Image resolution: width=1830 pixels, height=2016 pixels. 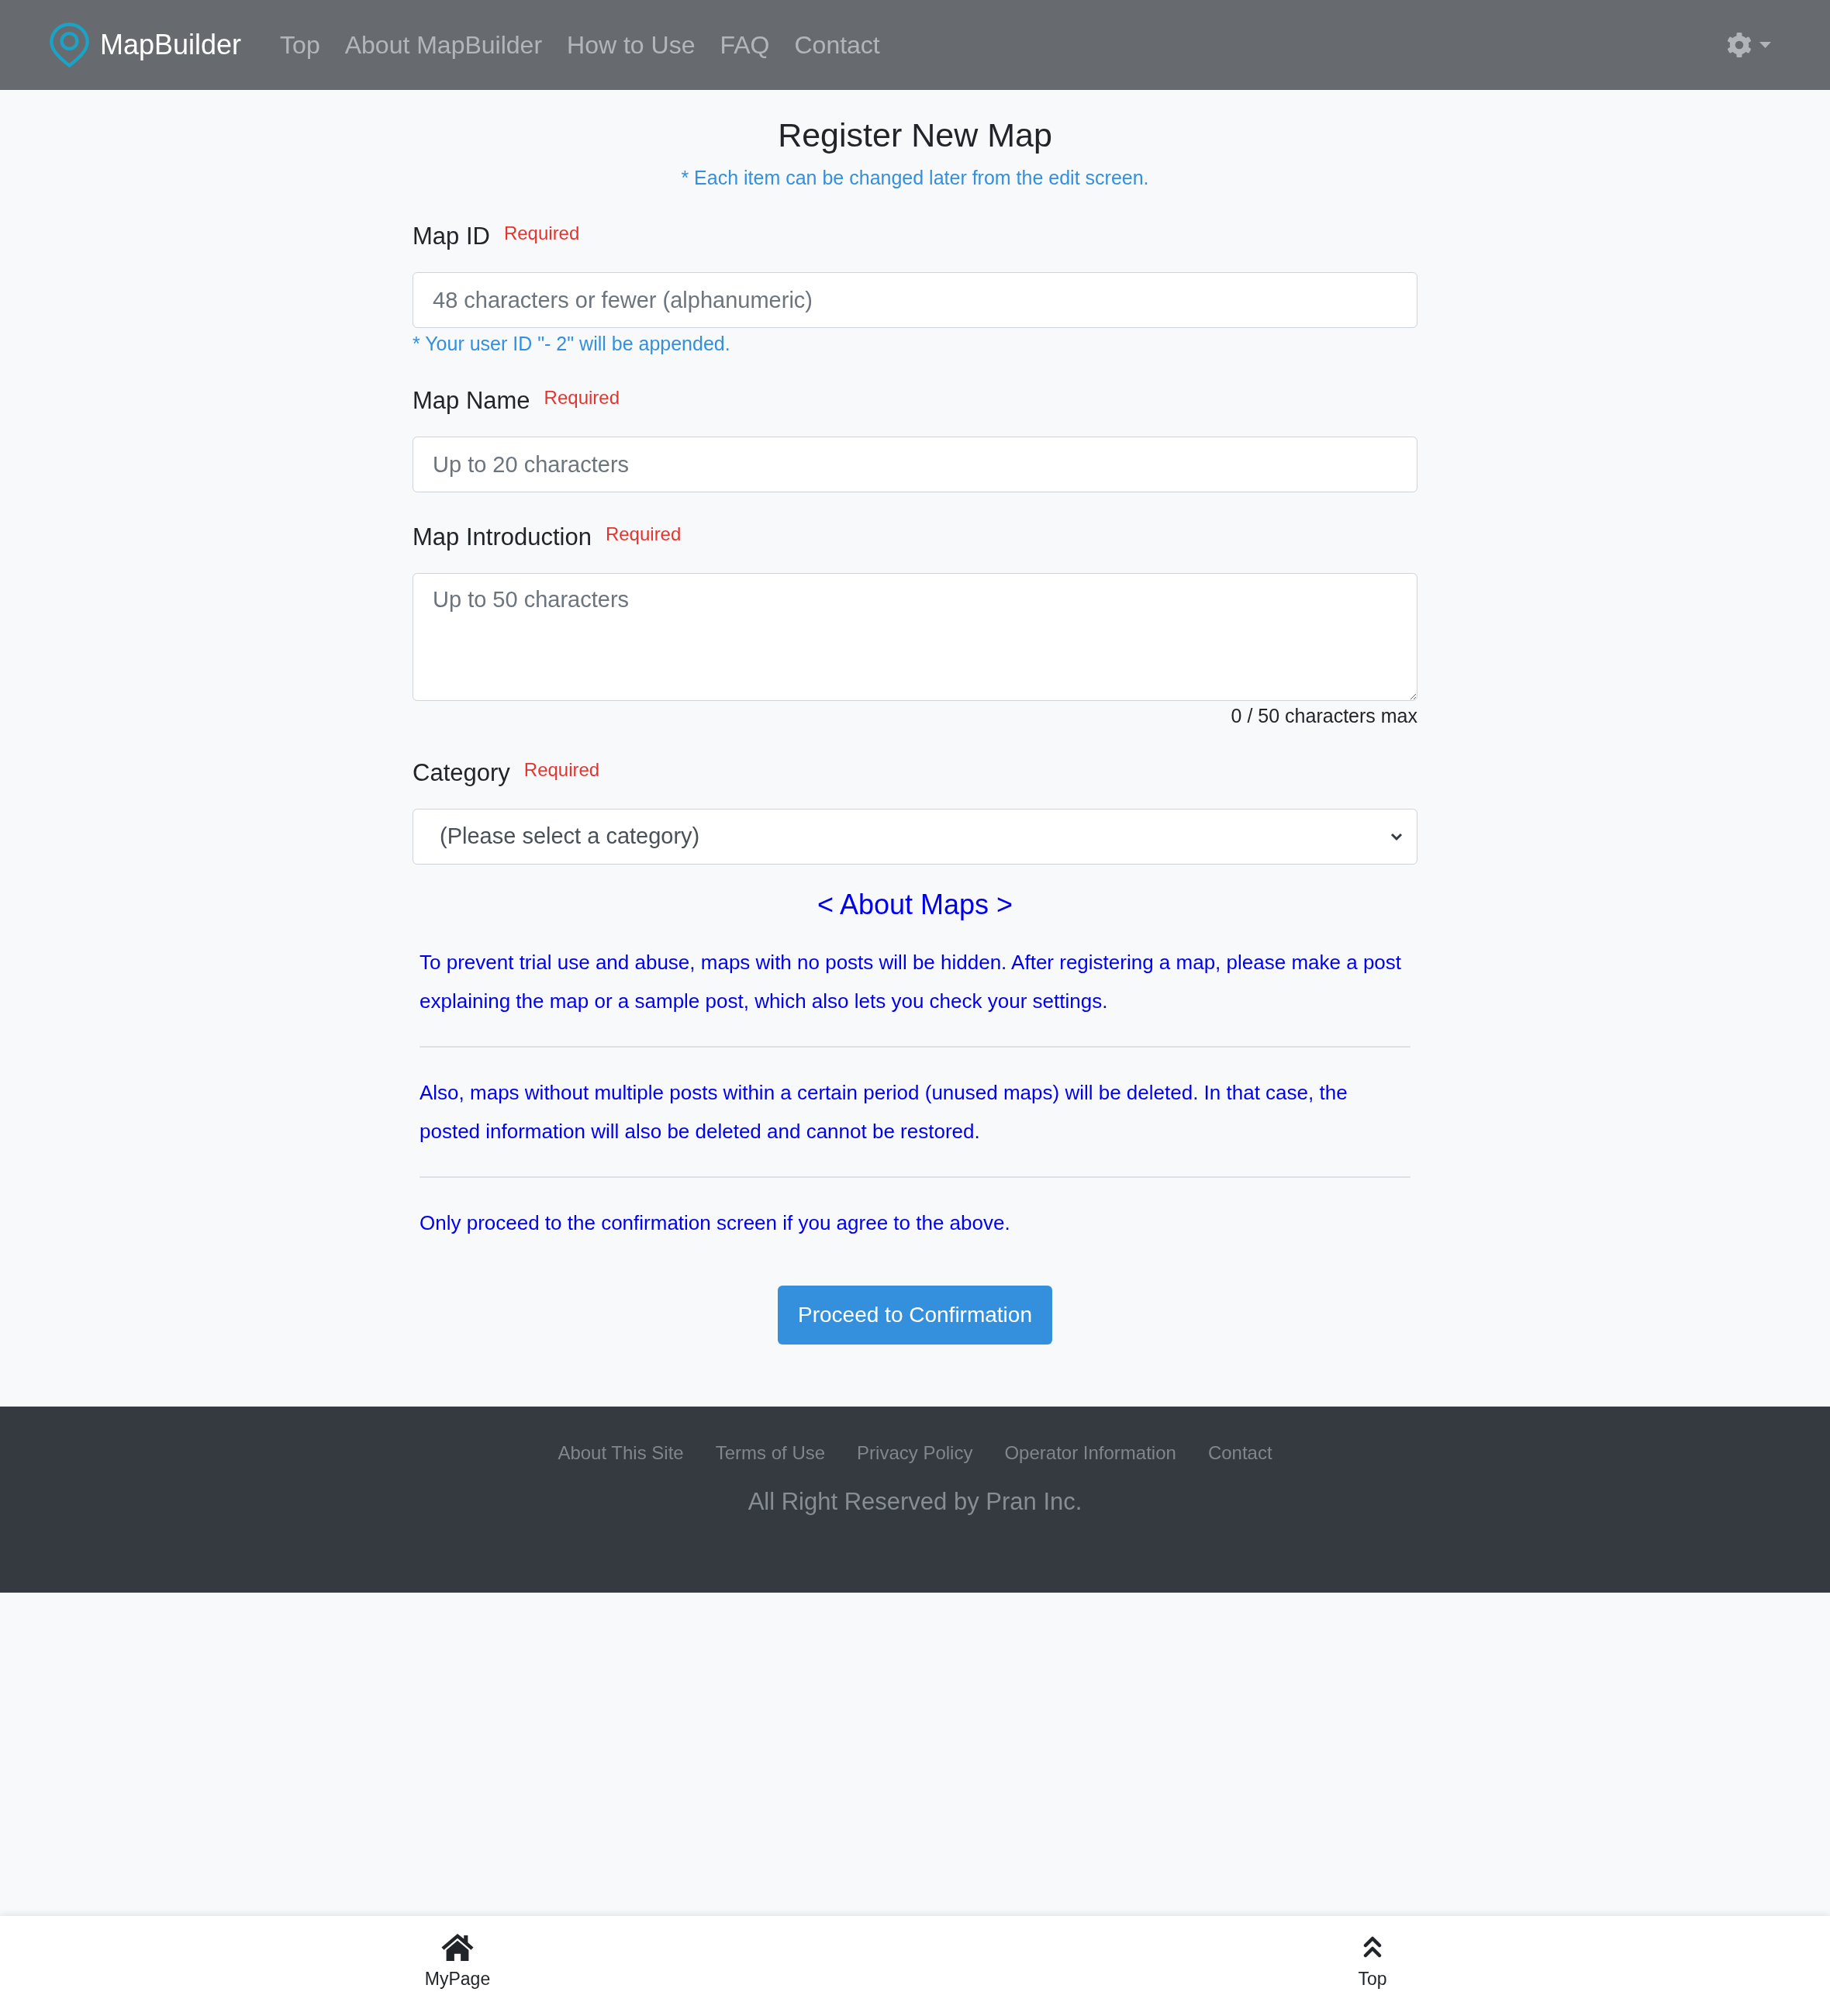 What do you see at coordinates (452, 236) in the screenshot?
I see `field-label: Map ID` at bounding box center [452, 236].